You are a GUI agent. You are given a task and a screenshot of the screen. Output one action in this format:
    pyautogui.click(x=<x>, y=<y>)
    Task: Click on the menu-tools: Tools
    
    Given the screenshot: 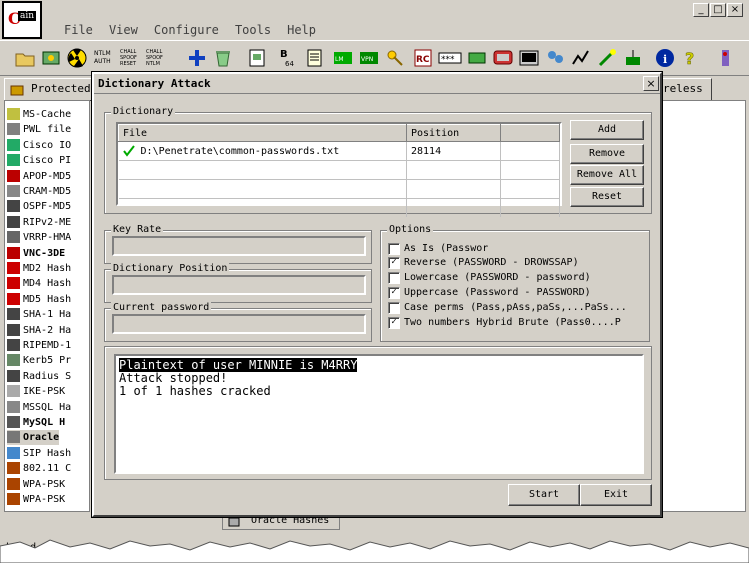 What is the action you would take?
    pyautogui.click(x=253, y=30)
    